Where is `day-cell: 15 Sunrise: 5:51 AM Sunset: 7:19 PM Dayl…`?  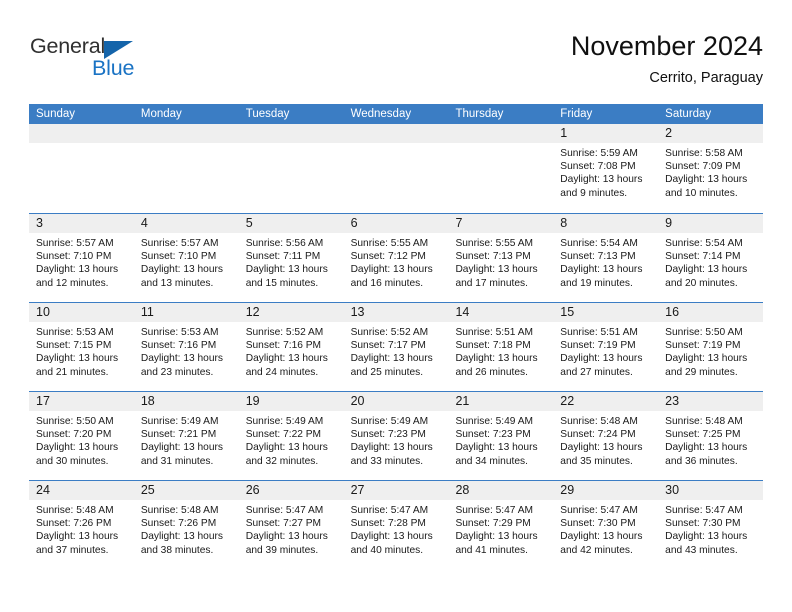 day-cell: 15 Sunrise: 5:51 AM Sunset: 7:19 PM Dayl… is located at coordinates (606, 347).